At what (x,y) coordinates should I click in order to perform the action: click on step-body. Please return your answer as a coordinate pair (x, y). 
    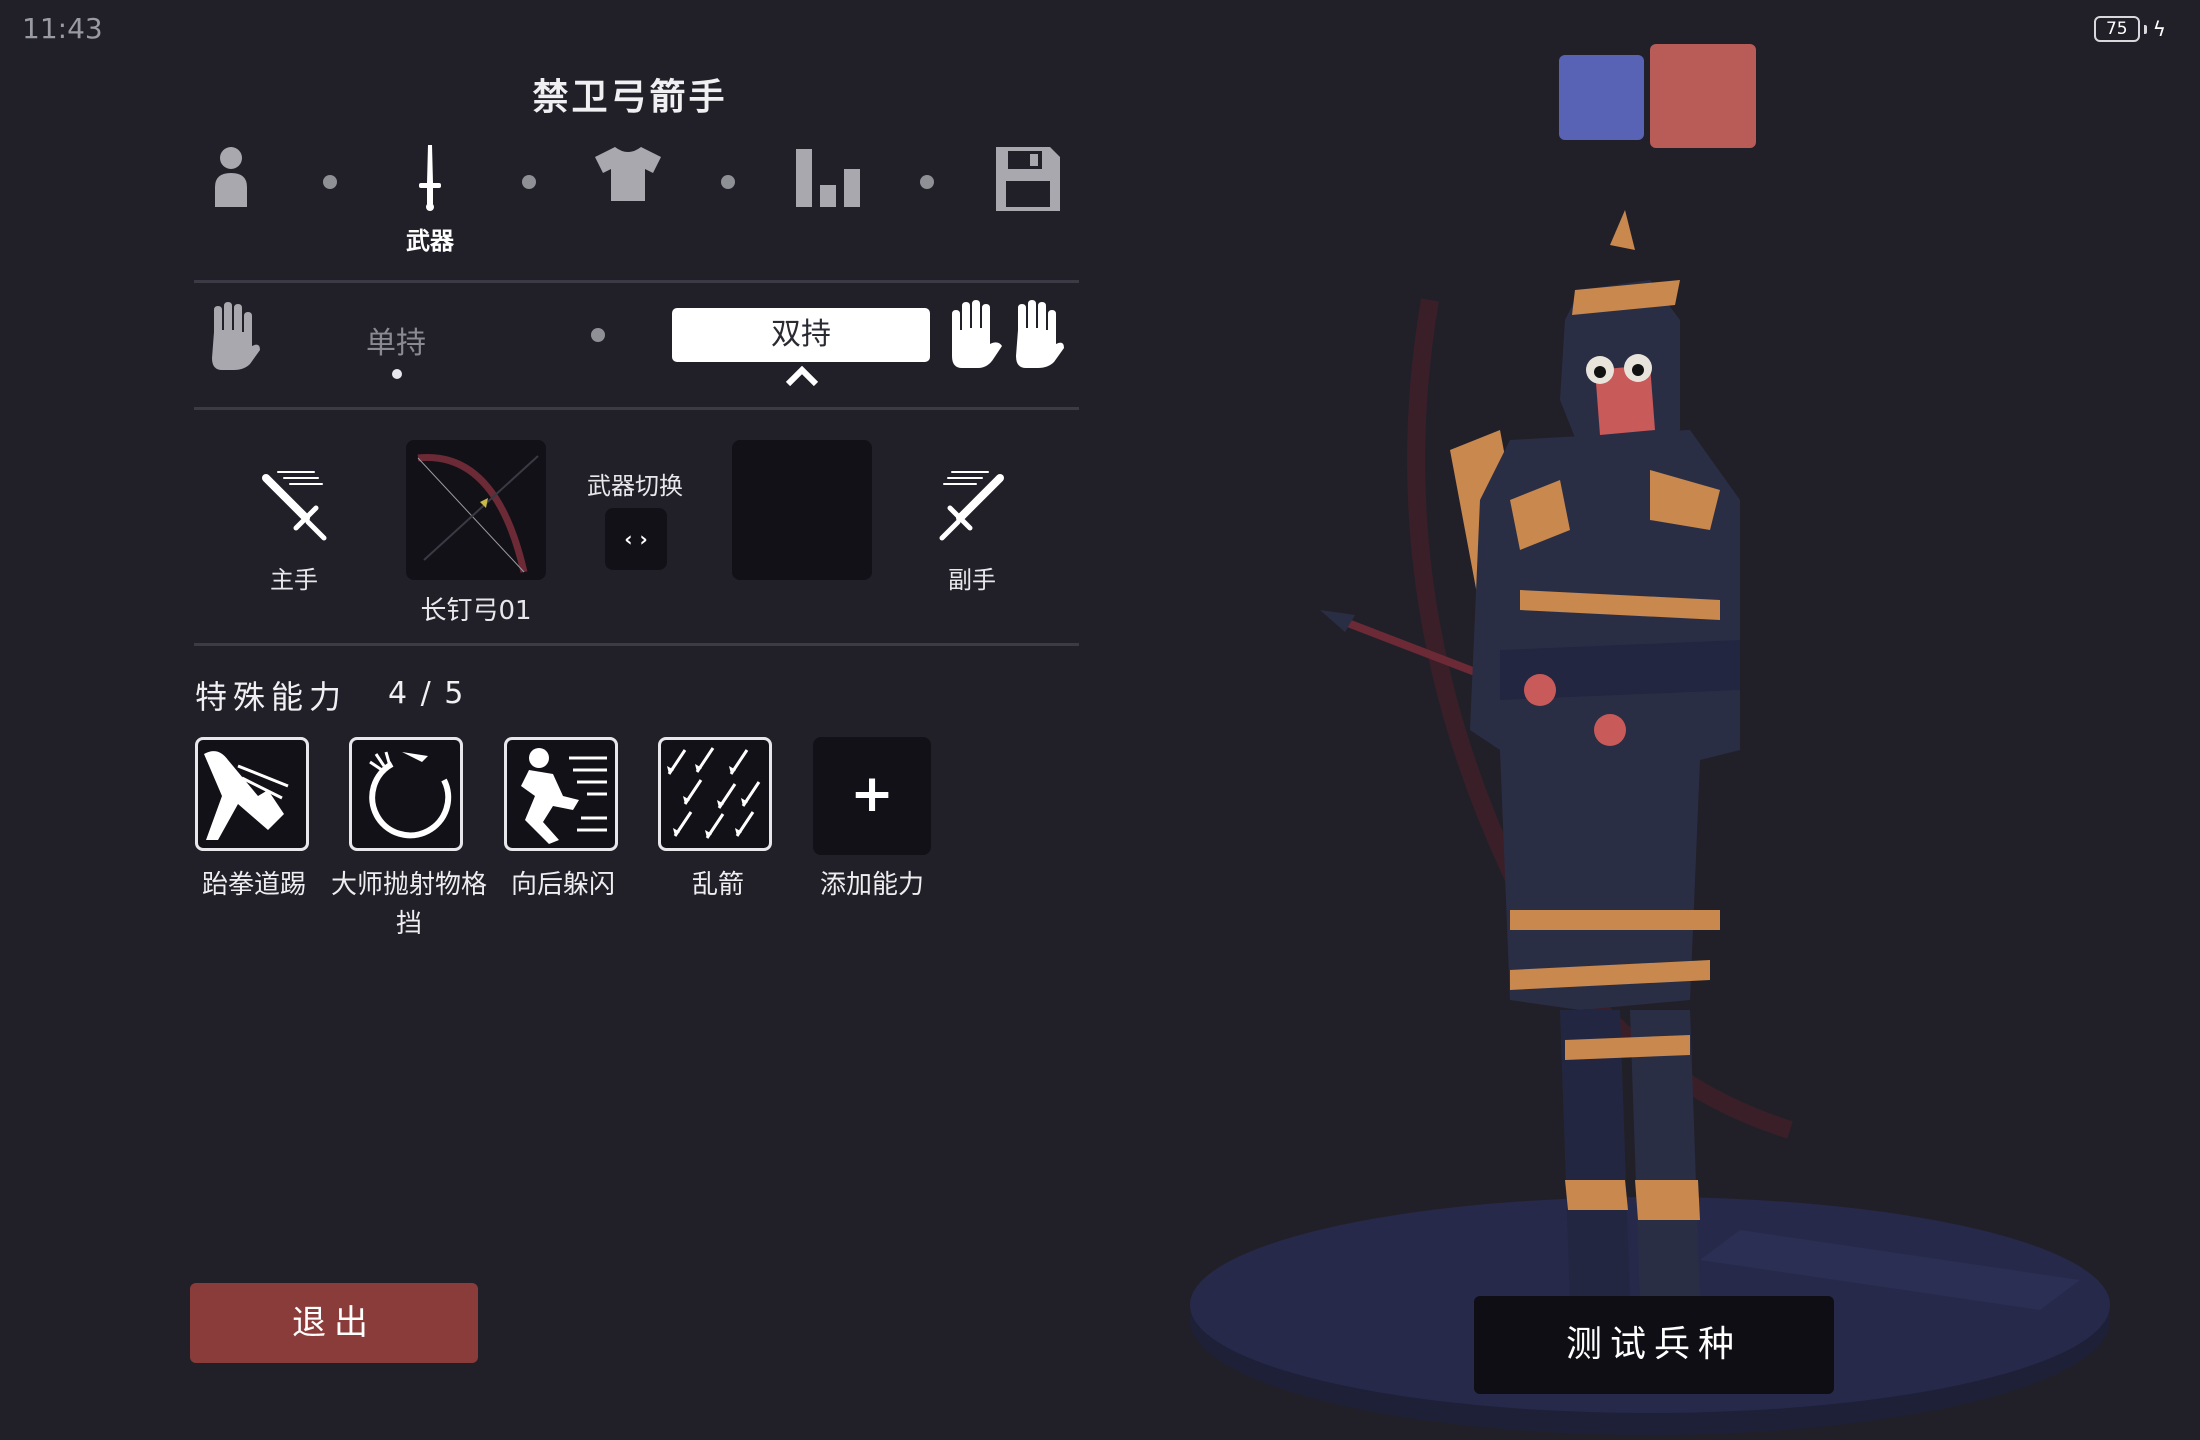
    Looking at the image, I should click on (231, 178).